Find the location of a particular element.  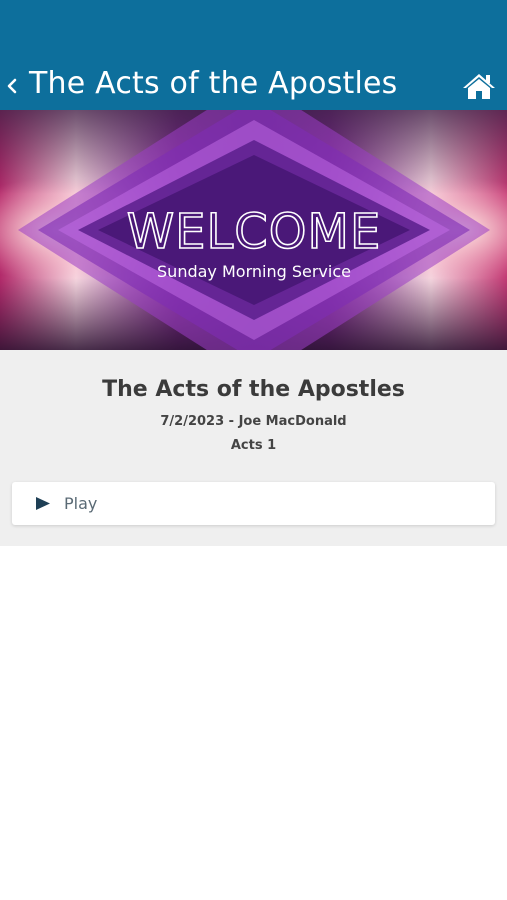

back-button is located at coordinates (12, 86).